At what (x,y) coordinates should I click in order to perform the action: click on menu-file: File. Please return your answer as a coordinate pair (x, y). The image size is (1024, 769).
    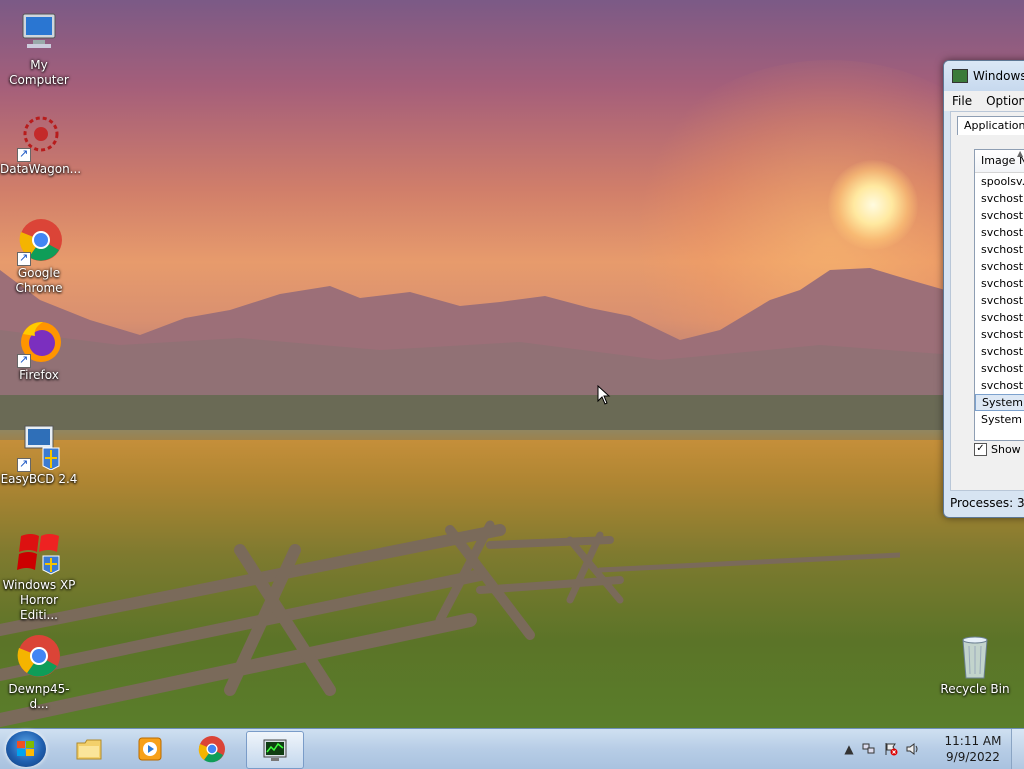
    Looking at the image, I should click on (961, 101).